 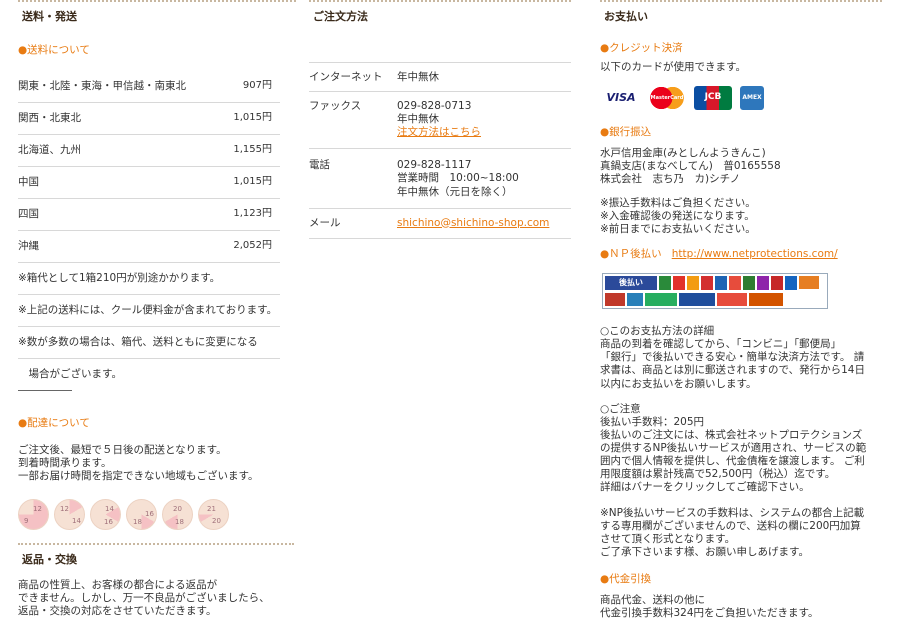 I want to click on table-row: ファックス 029-828-0713 年中無休 注文方法はこちら, so click(x=440, y=121).